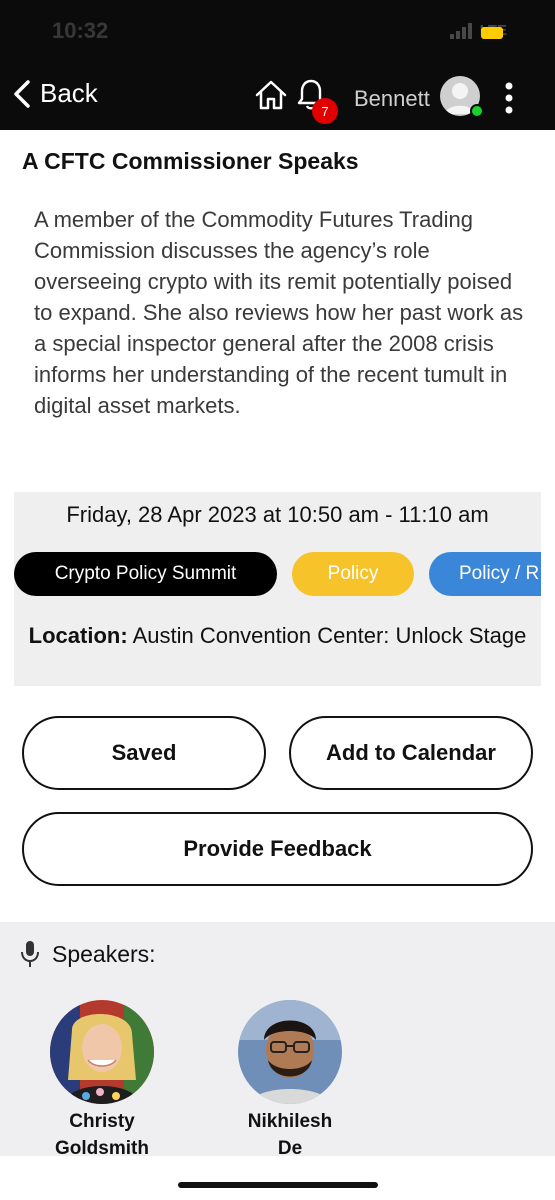 The height and width of the screenshot is (1200, 555). I want to click on status-time: 10:32, so click(80, 30).